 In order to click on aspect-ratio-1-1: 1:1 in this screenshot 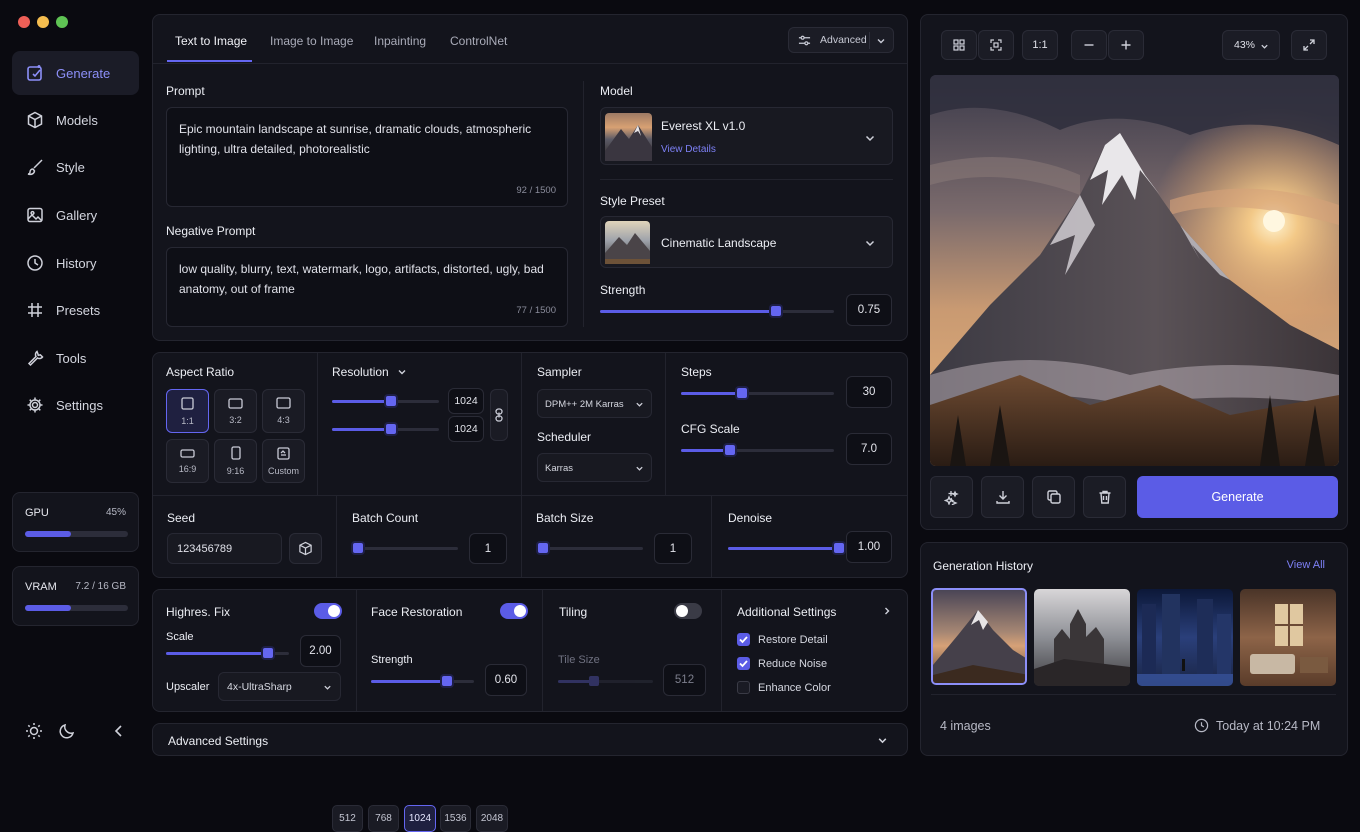, I will do `click(187, 411)`.